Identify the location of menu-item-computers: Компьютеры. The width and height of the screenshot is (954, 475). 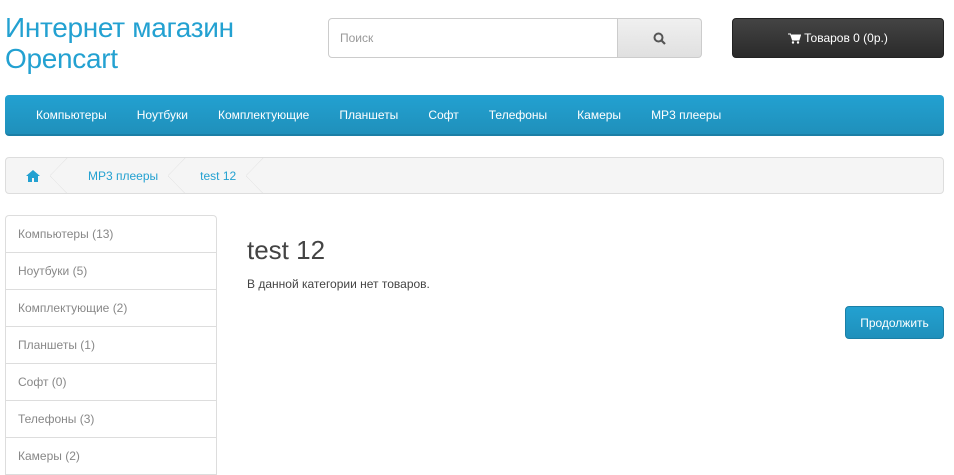
(71, 115).